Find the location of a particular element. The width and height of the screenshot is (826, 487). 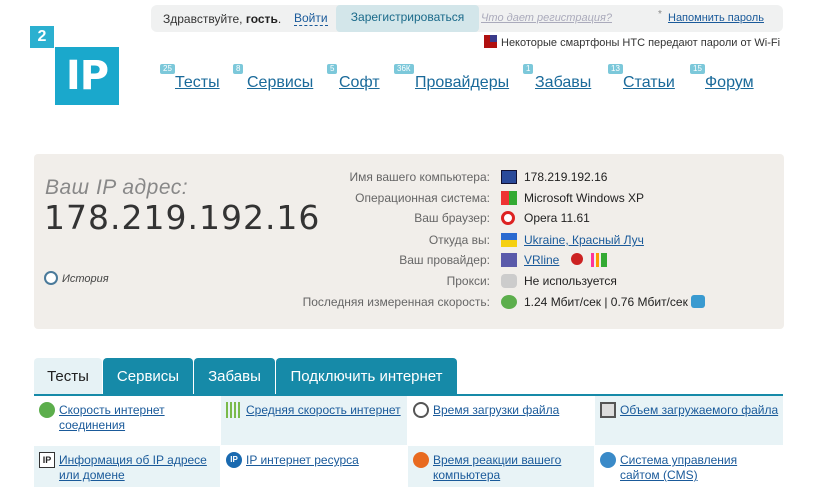

info-key: Ваш провайдер: is located at coordinates (444, 260).